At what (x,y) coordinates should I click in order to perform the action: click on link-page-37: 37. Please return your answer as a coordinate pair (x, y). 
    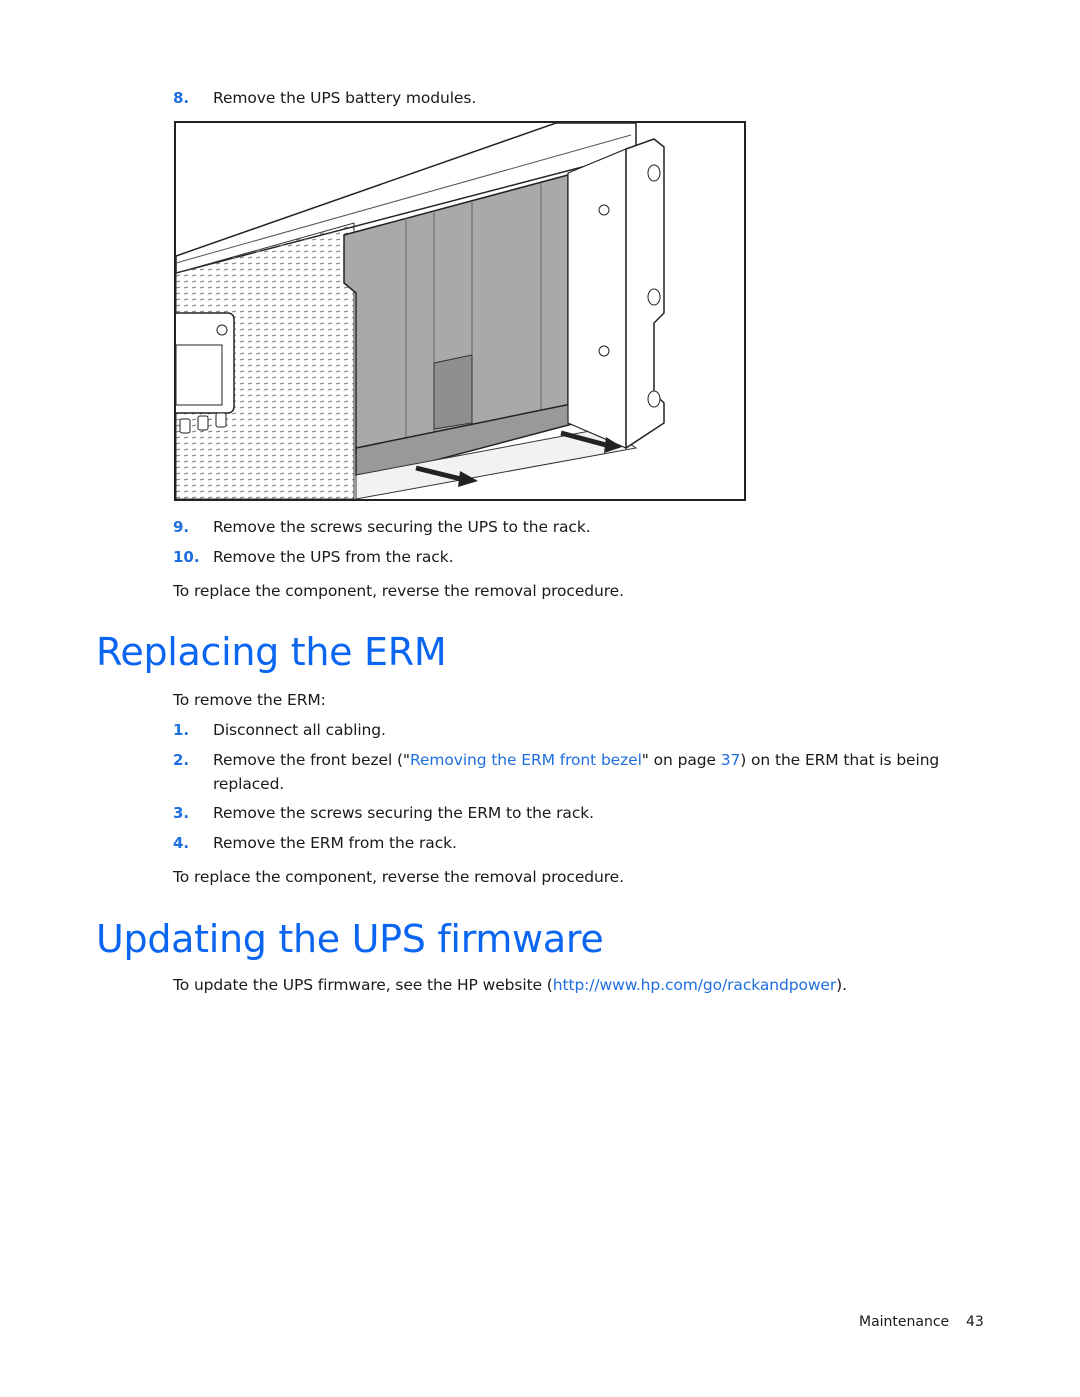
    Looking at the image, I should click on (731, 760).